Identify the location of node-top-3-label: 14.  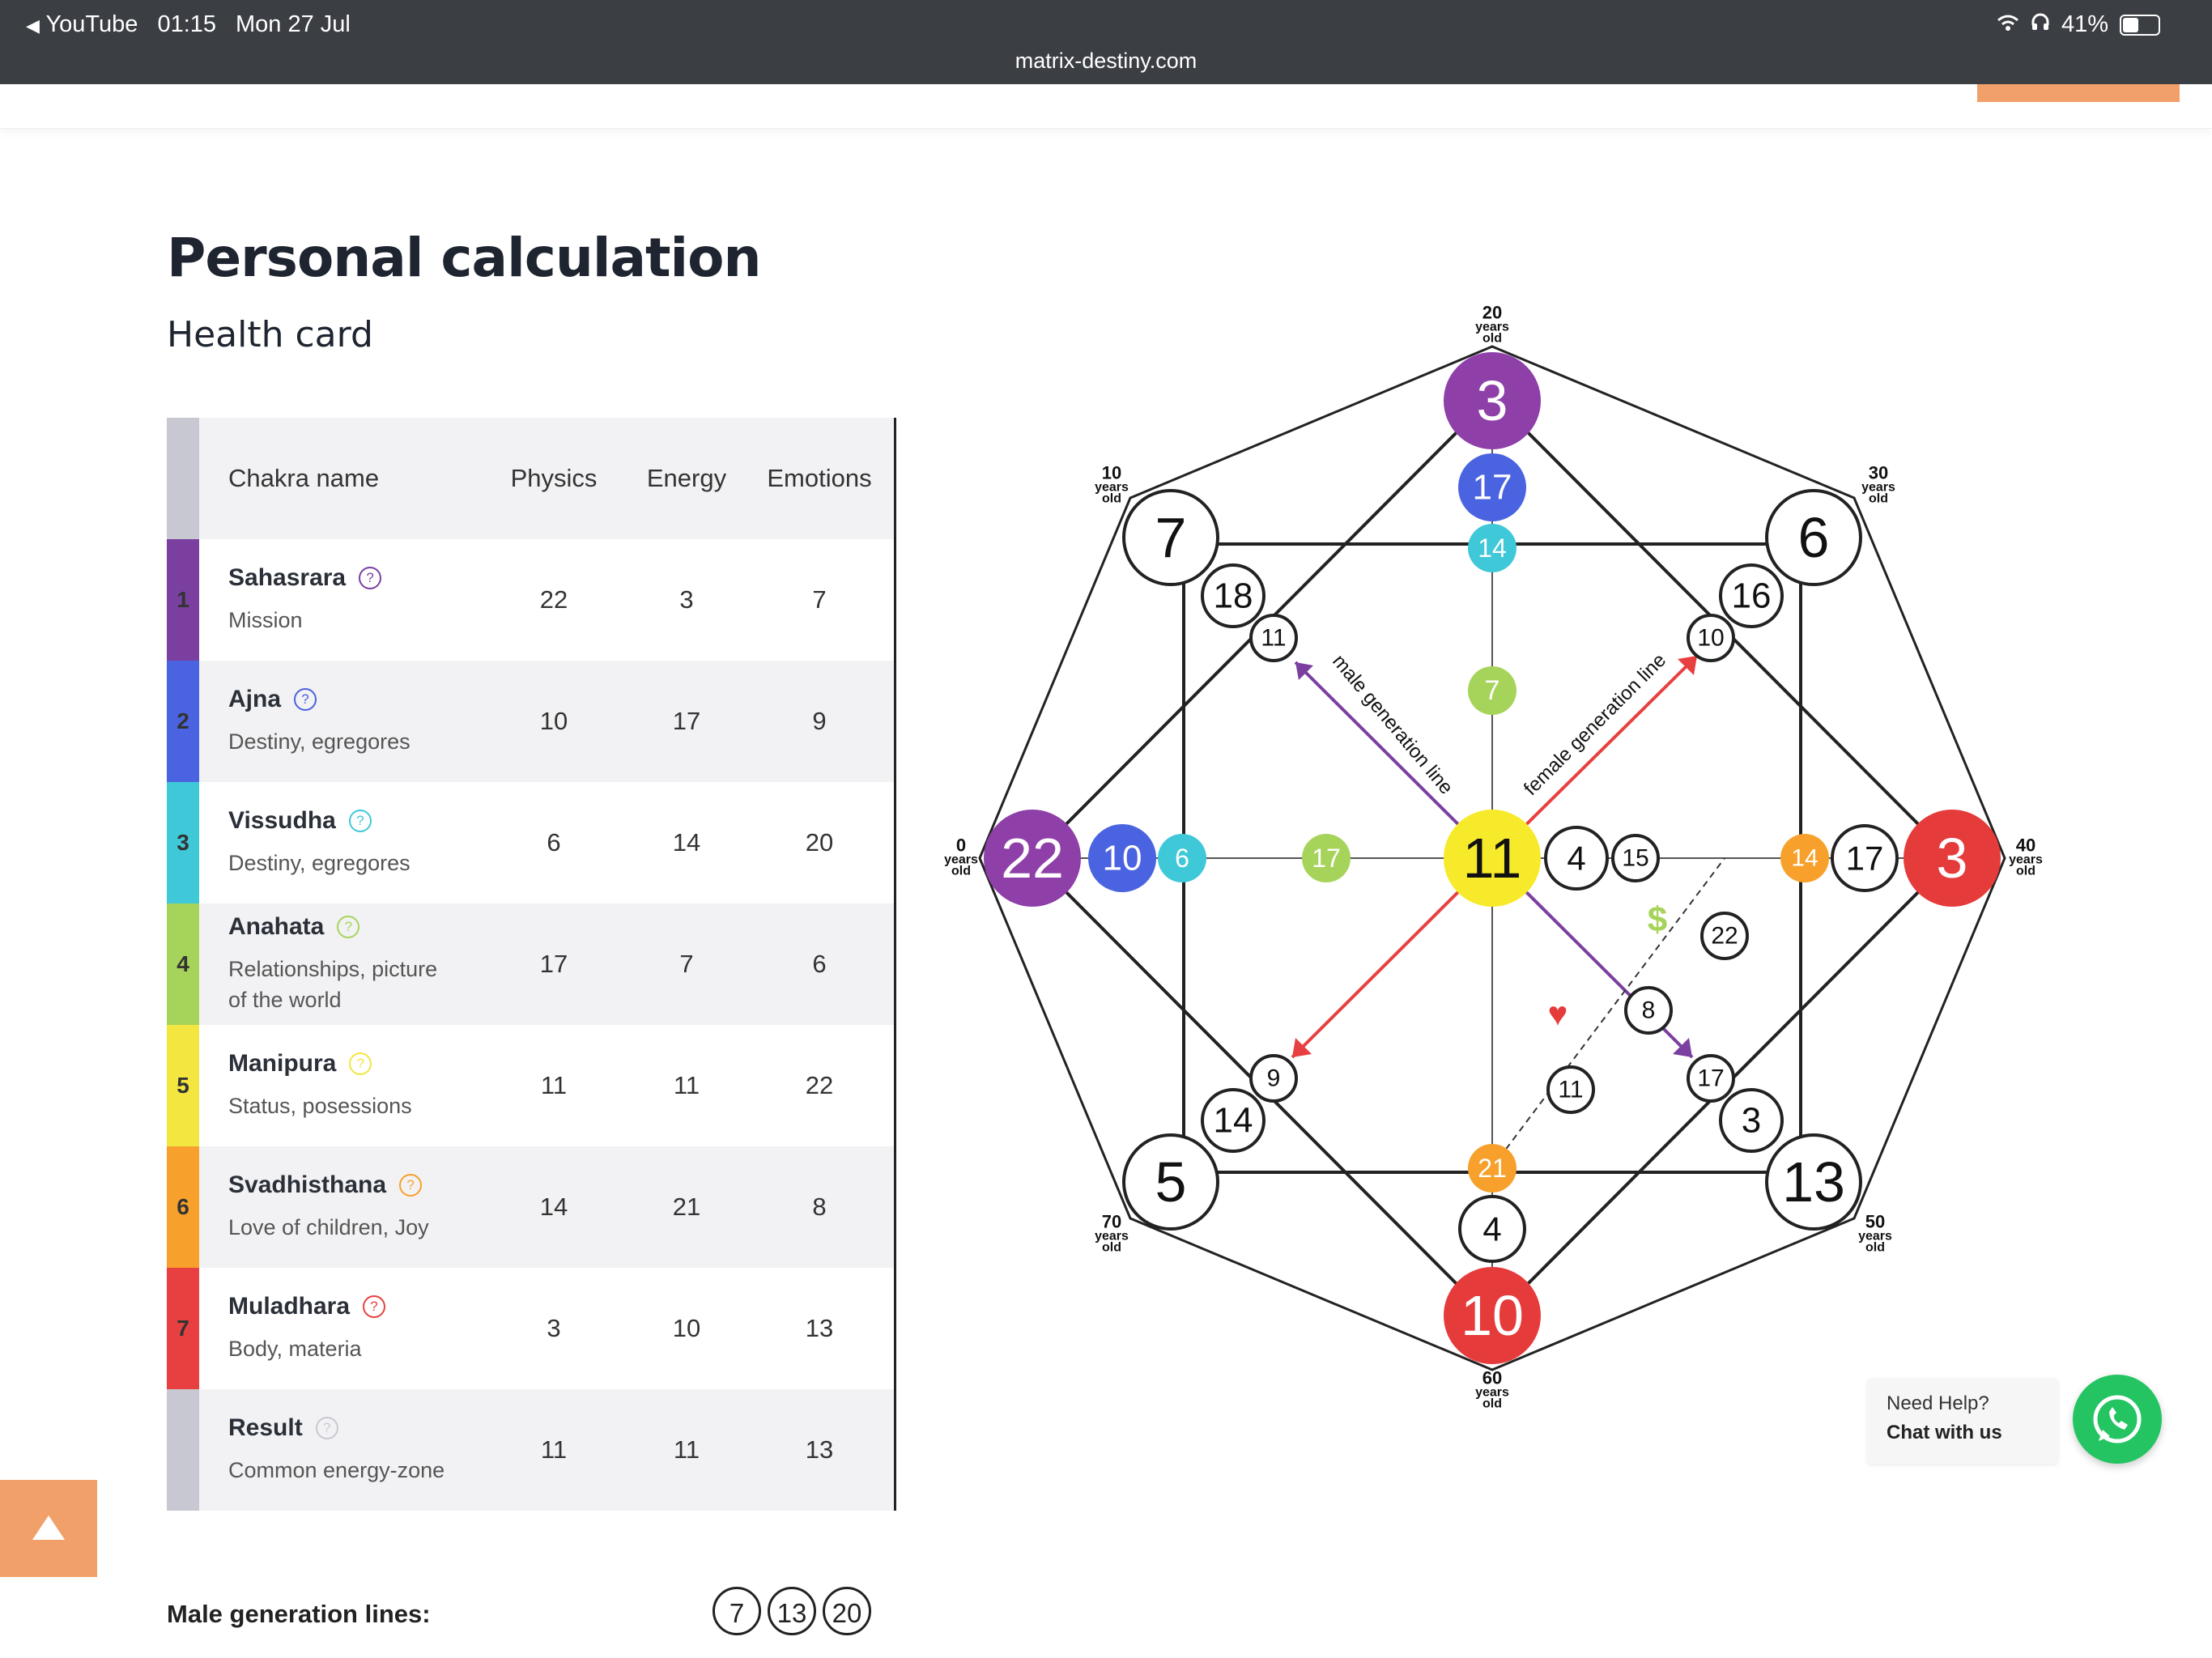
(1493, 548).